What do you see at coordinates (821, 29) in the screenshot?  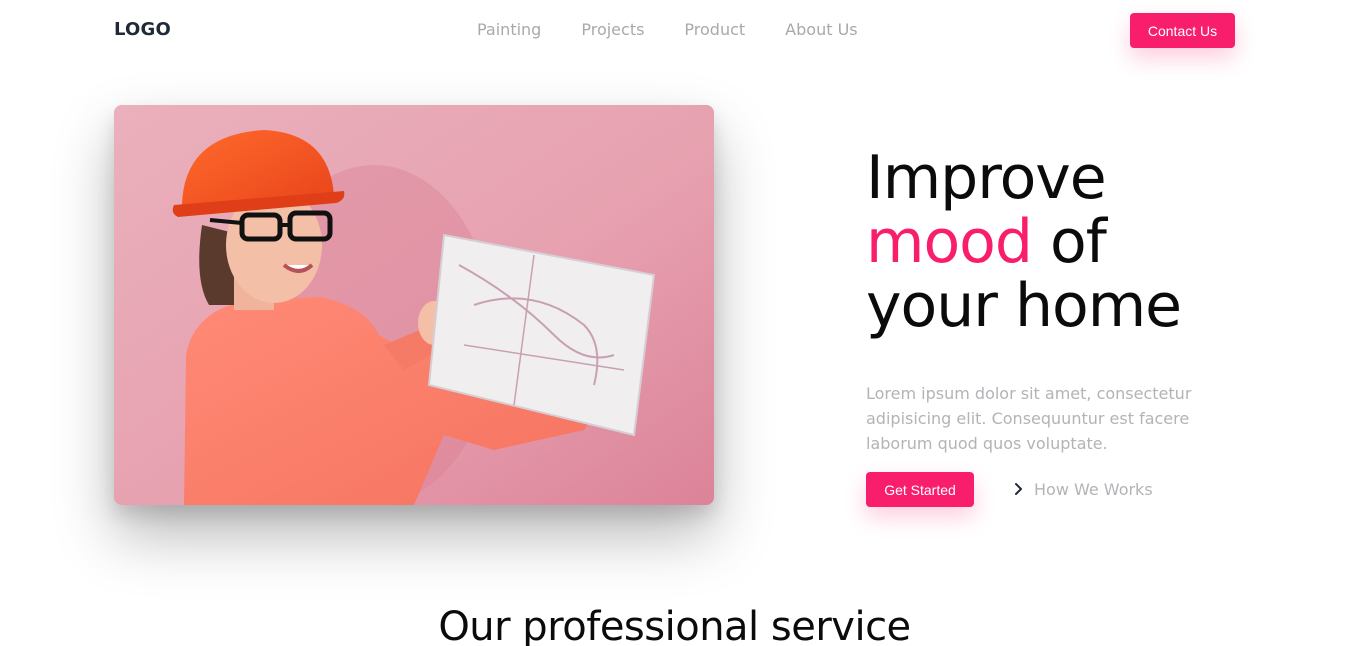 I see `nav-item-about-us: About Us` at bounding box center [821, 29].